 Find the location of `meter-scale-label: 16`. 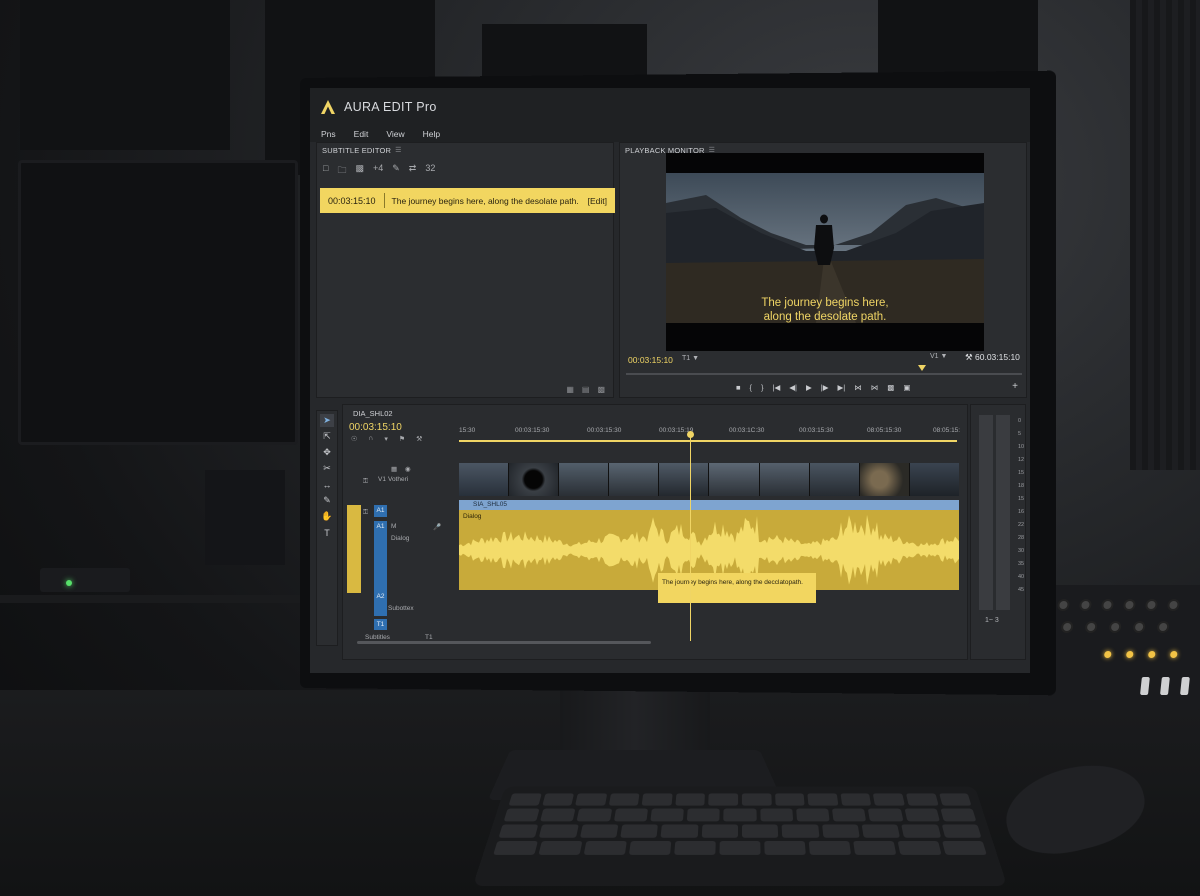

meter-scale-label: 16 is located at coordinates (1021, 512).